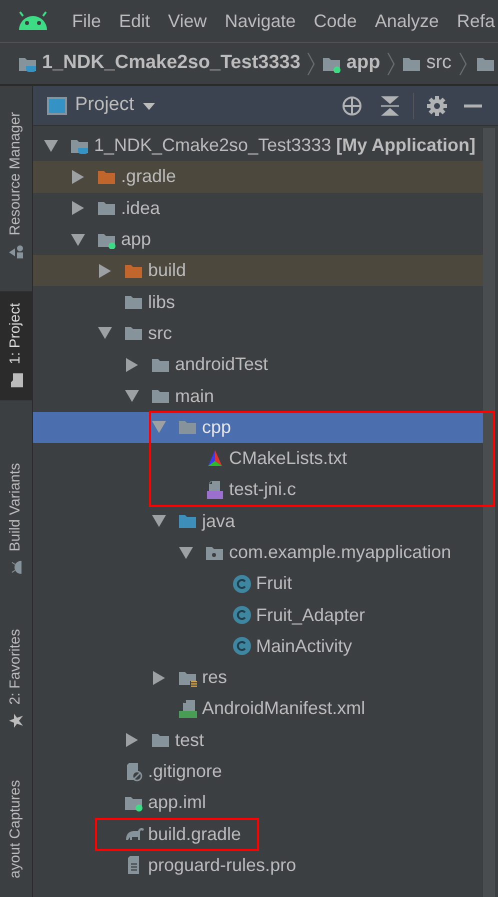 The width and height of the screenshot is (498, 897). Describe the element at coordinates (16, 518) in the screenshot. I see `tool-window-tab: Build Variants` at that location.